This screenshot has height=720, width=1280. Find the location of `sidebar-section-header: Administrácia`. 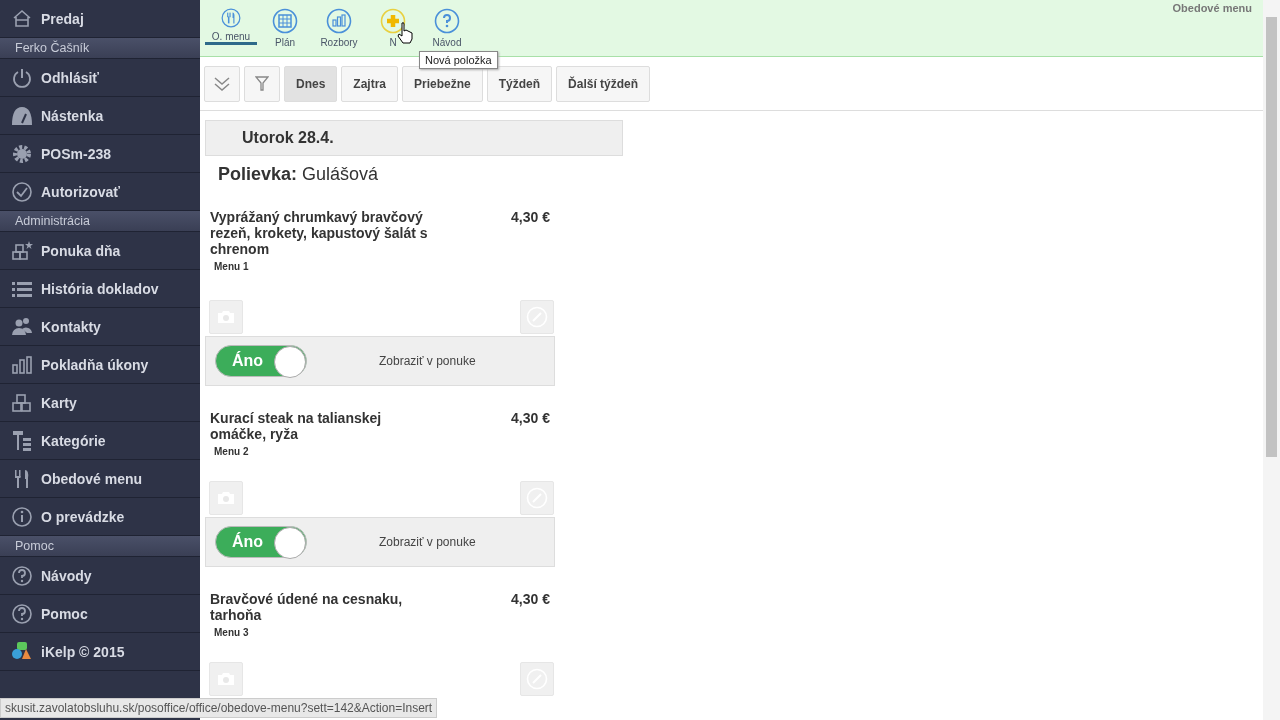

sidebar-section-header: Administrácia is located at coordinates (100, 221).